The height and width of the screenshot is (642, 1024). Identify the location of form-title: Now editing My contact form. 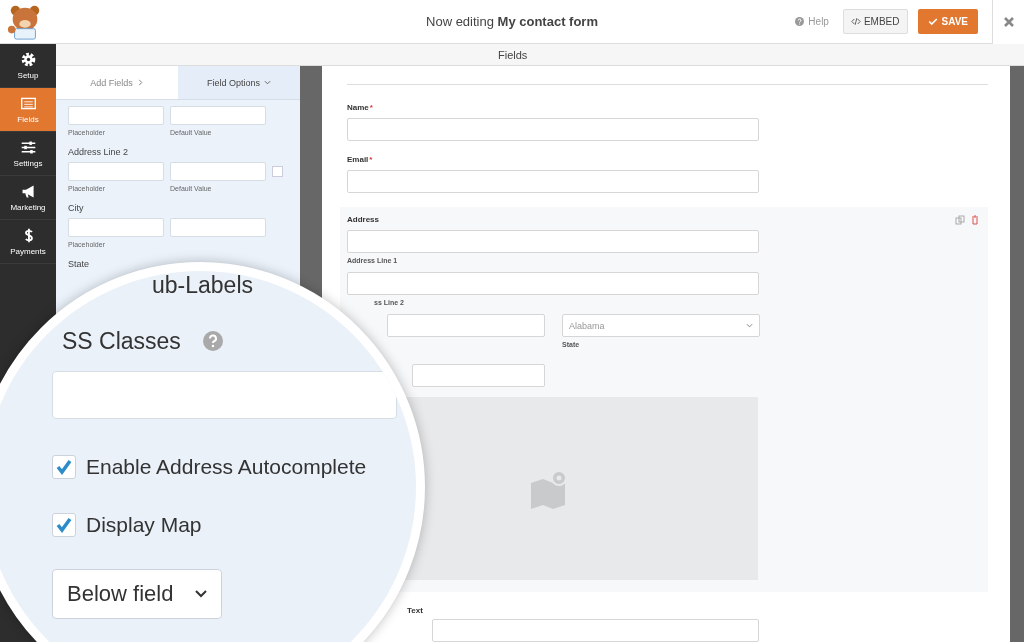
(512, 21).